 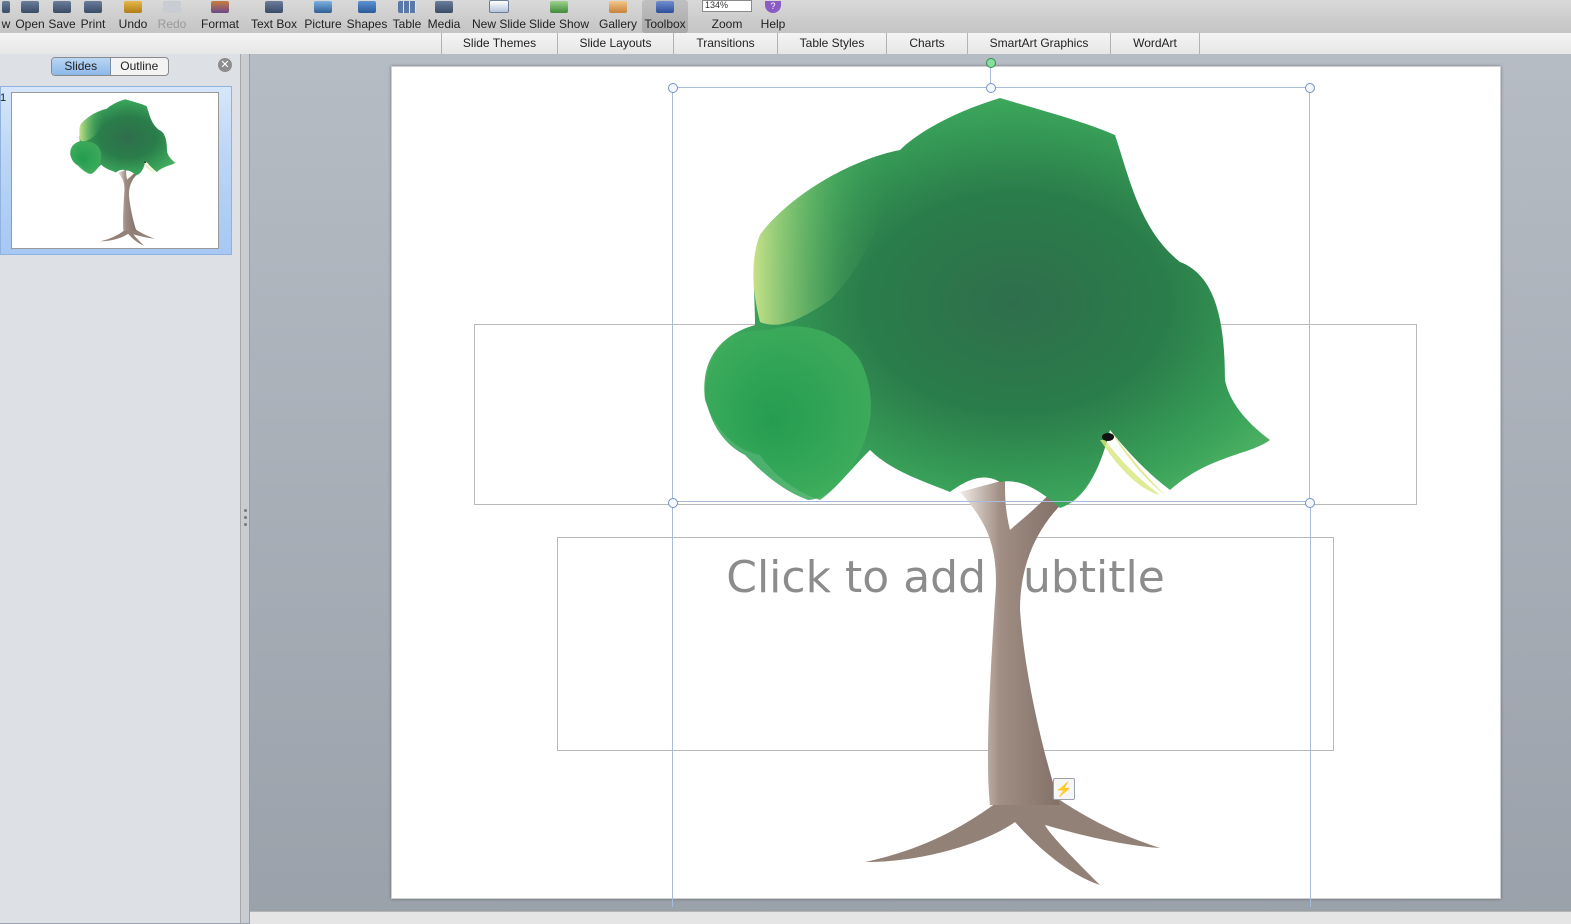 What do you see at coordinates (727, 16) in the screenshot?
I see `zoom-control: 134% Zoom` at bounding box center [727, 16].